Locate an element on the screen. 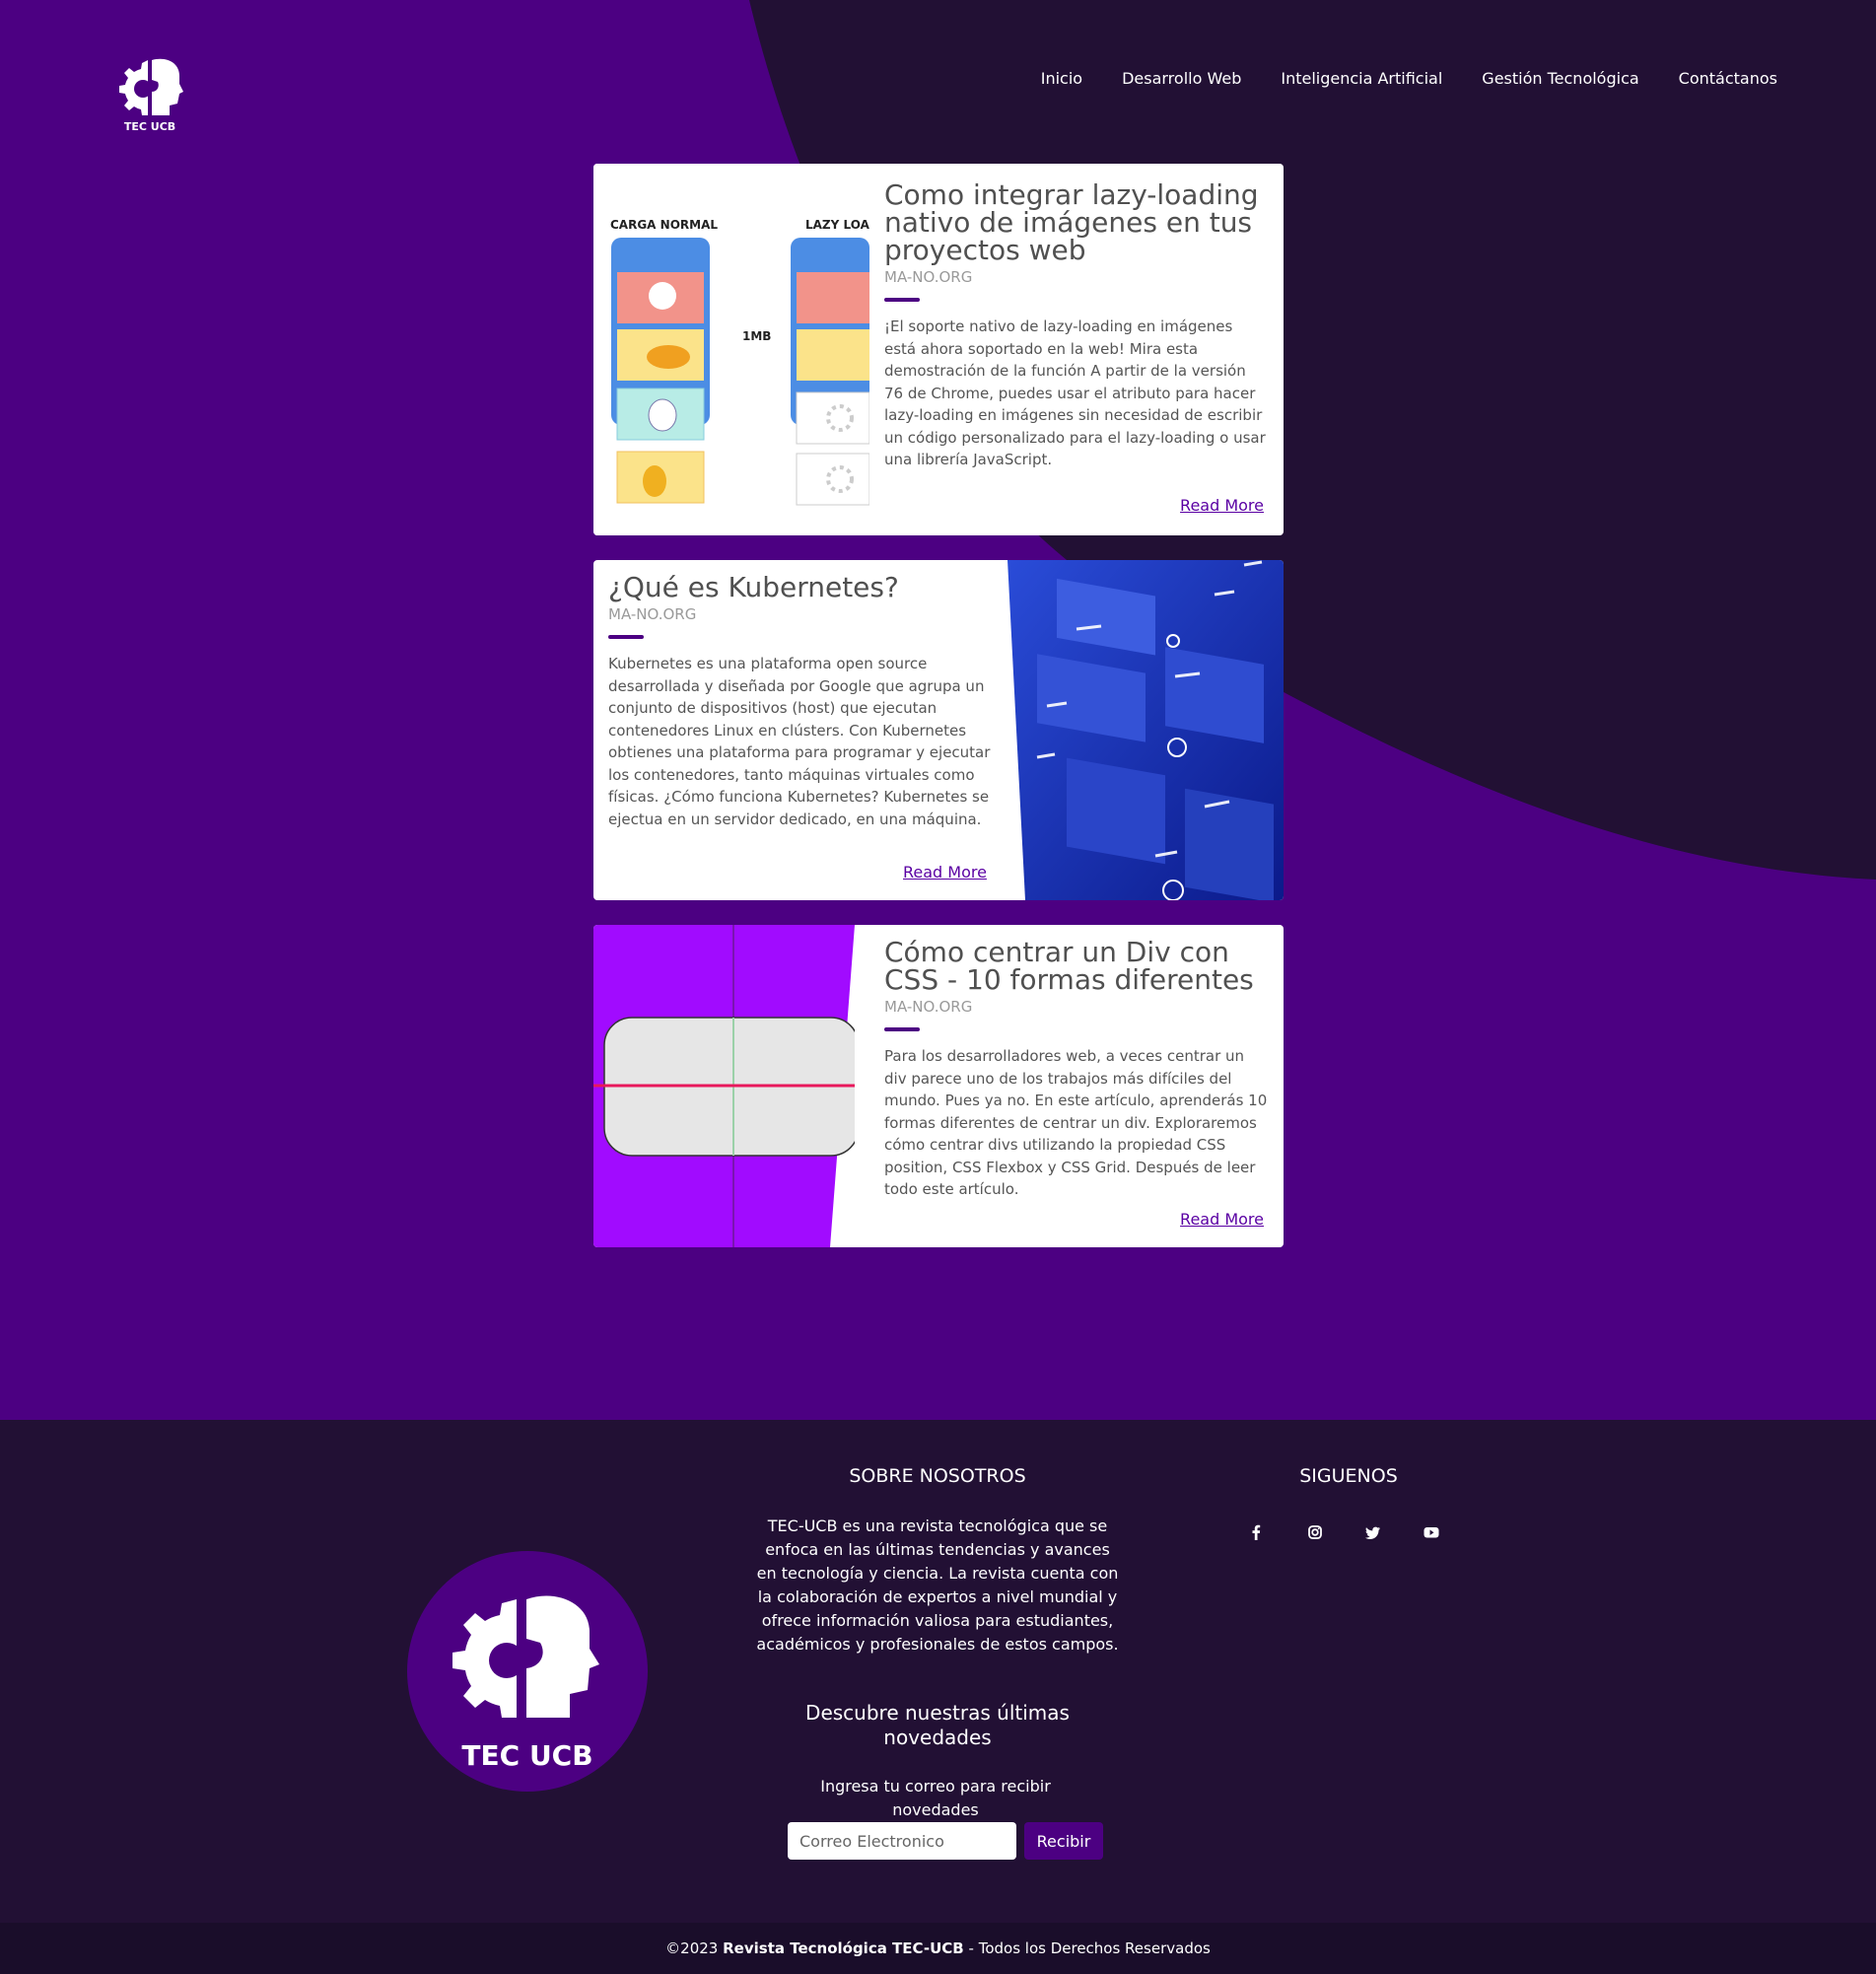 This screenshot has height=1974, width=1876. image-label-normal: CARGA NORMAL is located at coordinates (664, 225).